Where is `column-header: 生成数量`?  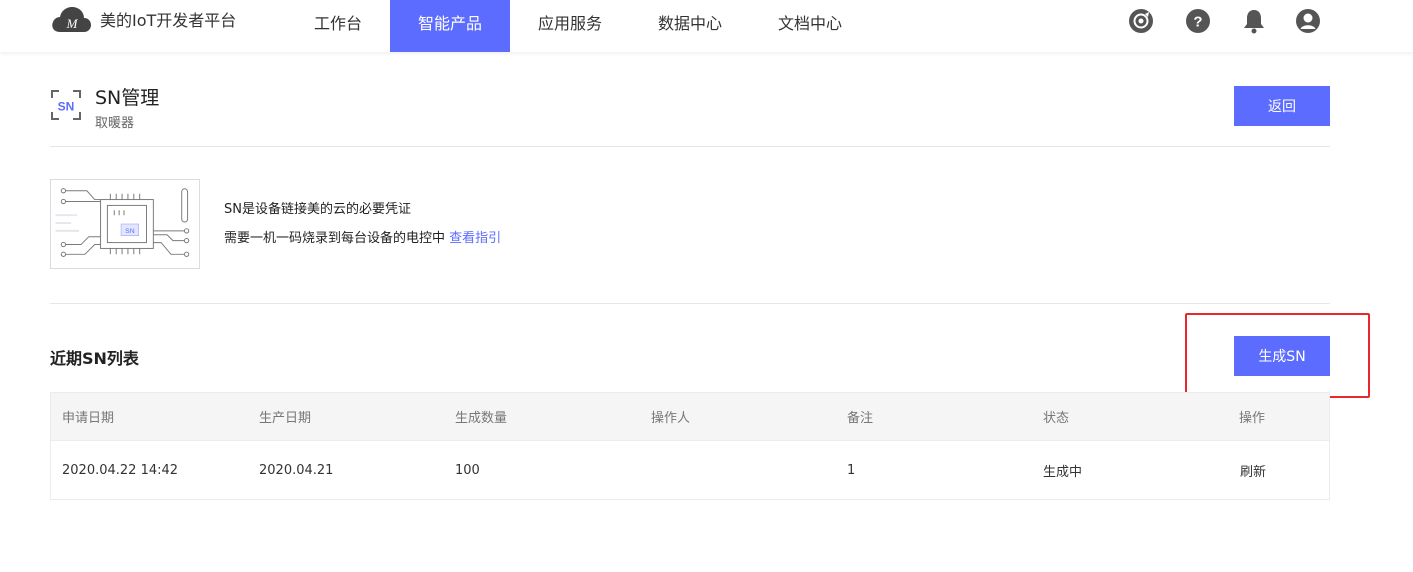 column-header: 生成数量 is located at coordinates (481, 418).